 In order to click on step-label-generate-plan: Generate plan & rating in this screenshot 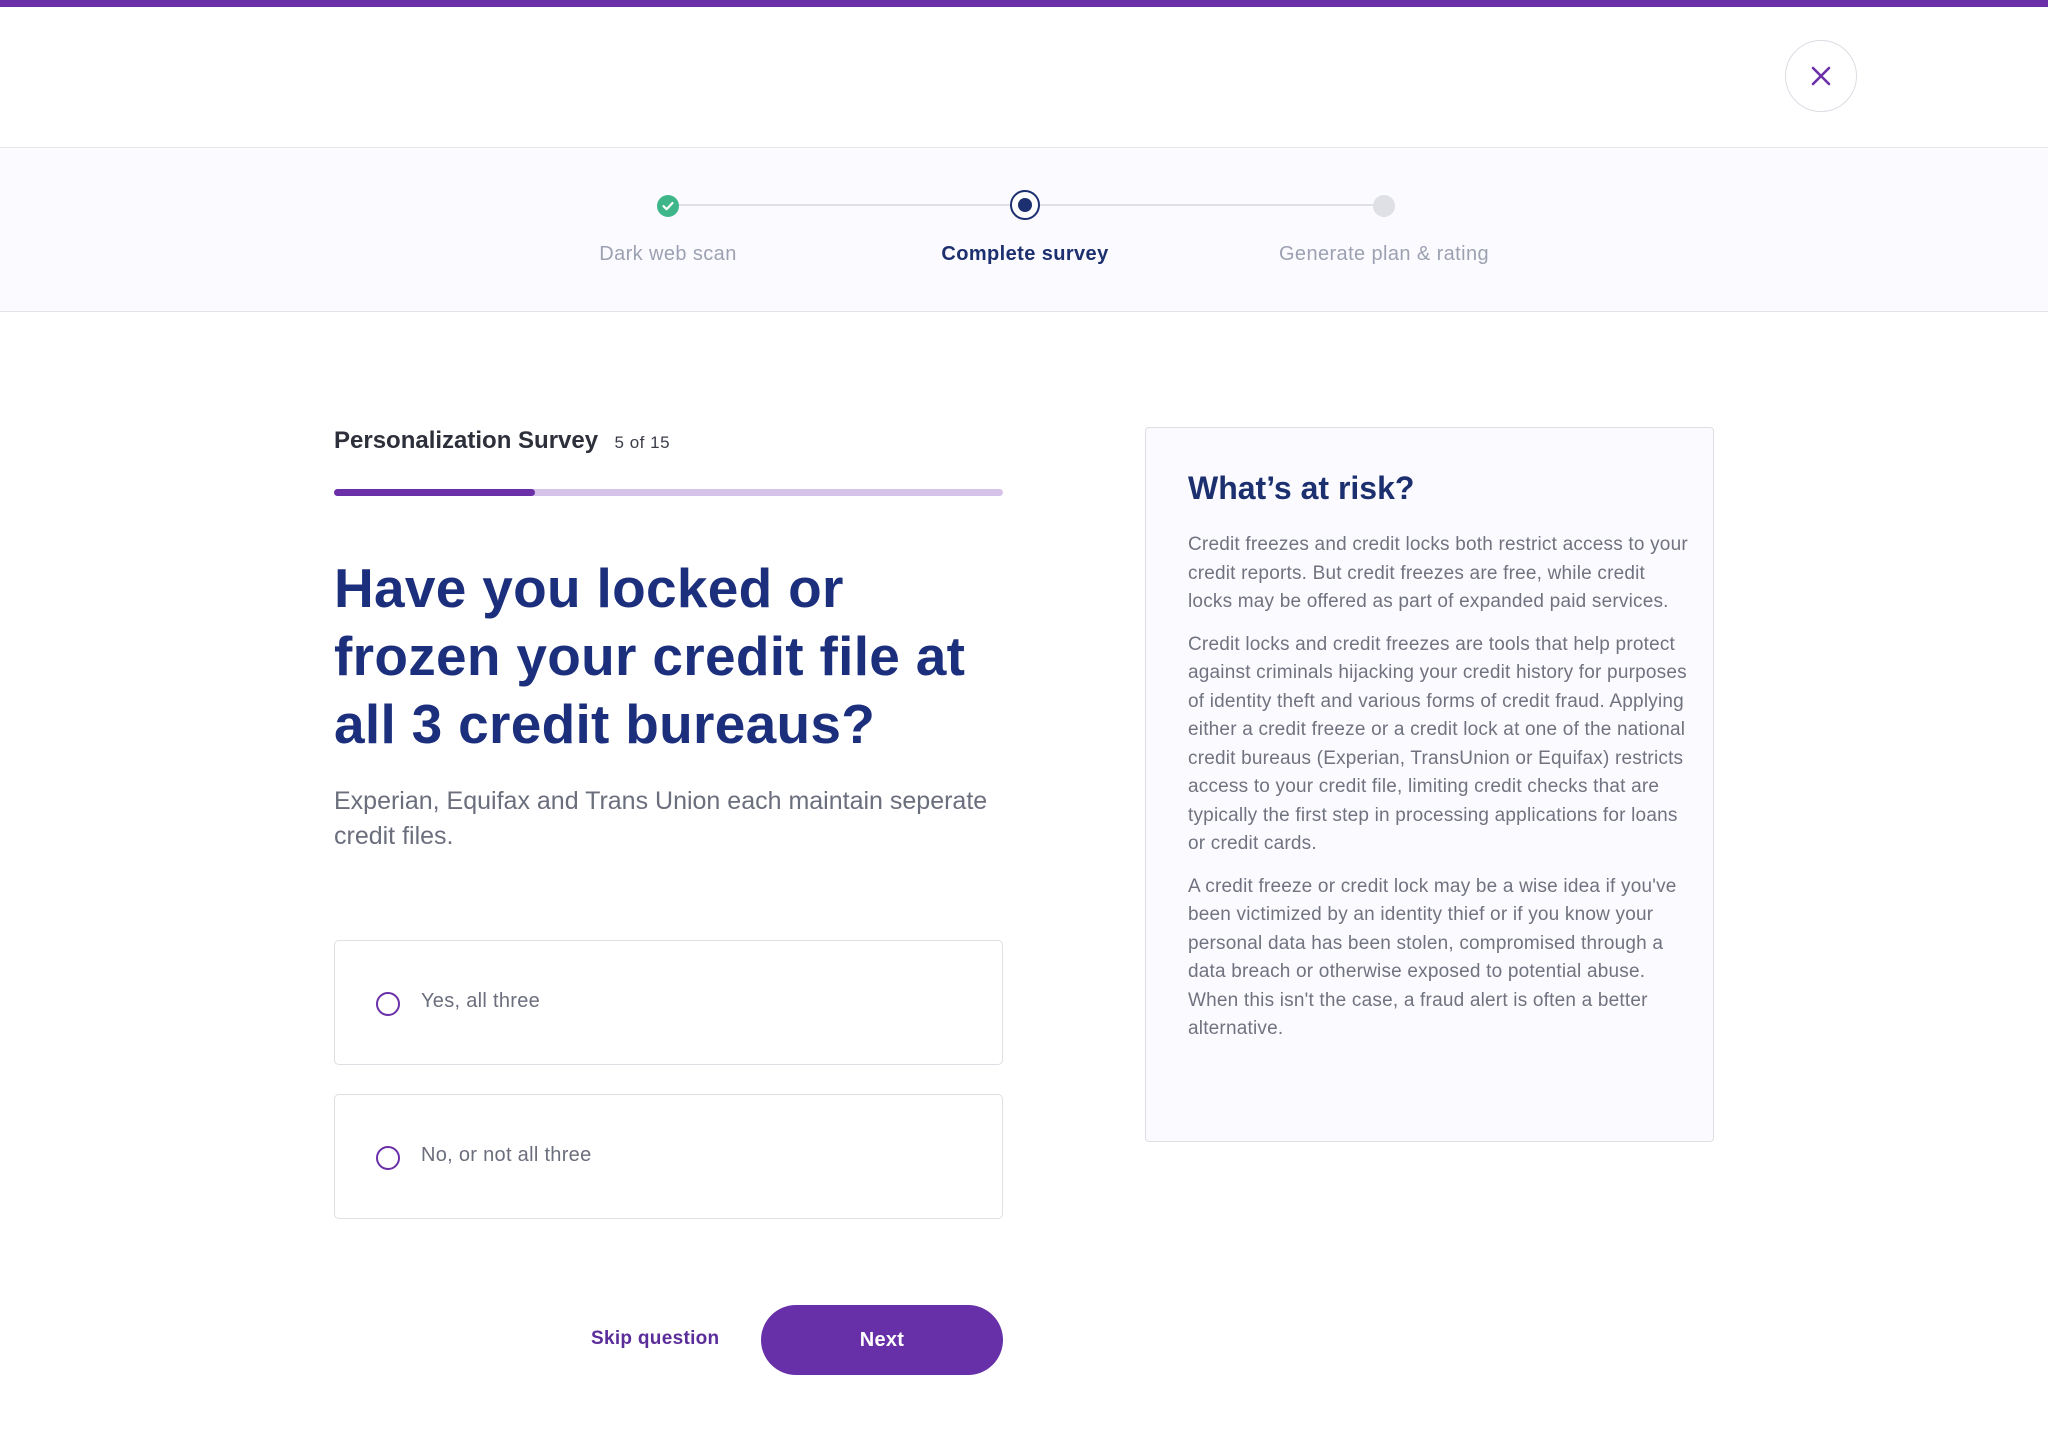, I will do `click(1384, 254)`.